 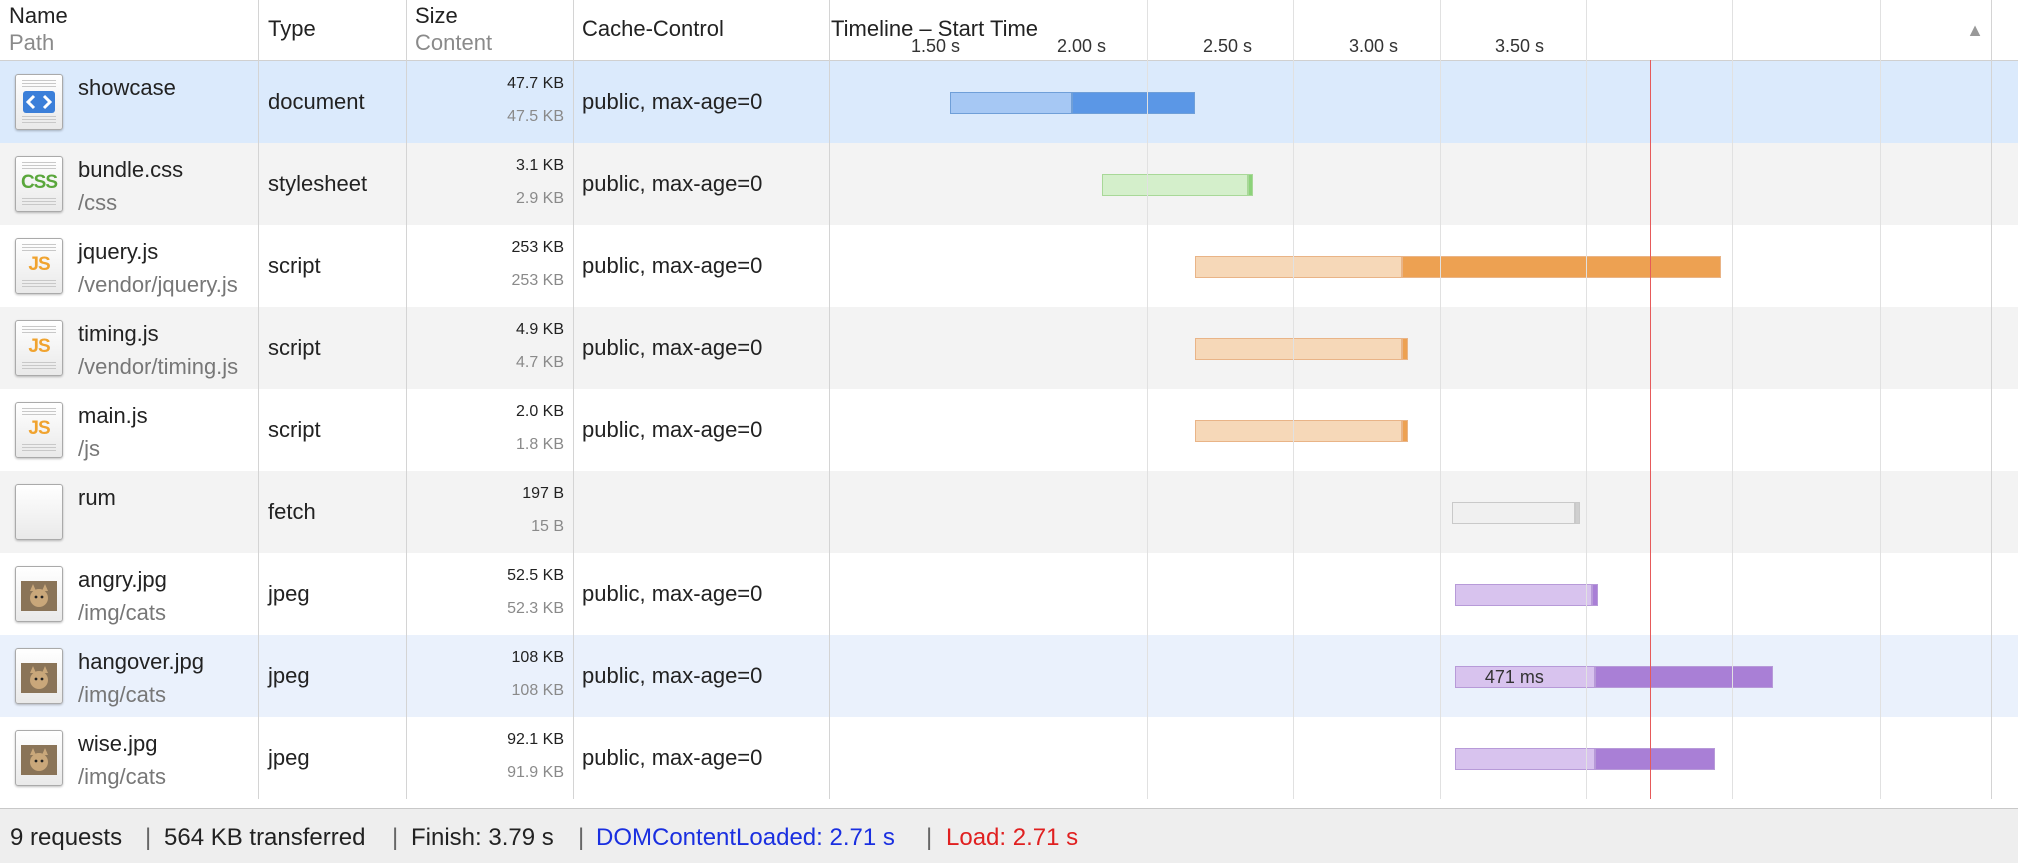 I want to click on name-header-label: Name, so click(x=38, y=15).